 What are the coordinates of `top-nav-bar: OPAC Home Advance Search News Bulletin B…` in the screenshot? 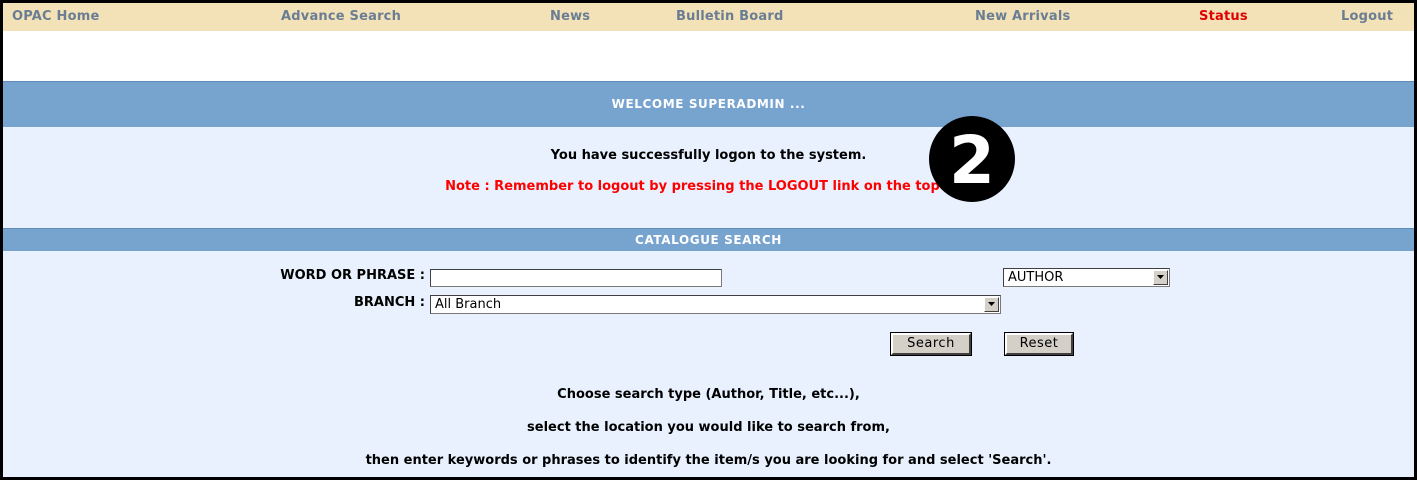 It's located at (708, 17).